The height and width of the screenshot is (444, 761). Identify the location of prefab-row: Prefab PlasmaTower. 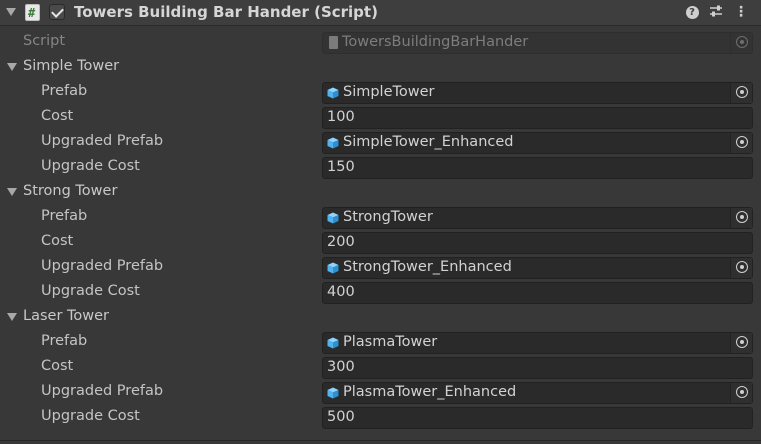
(380, 342).